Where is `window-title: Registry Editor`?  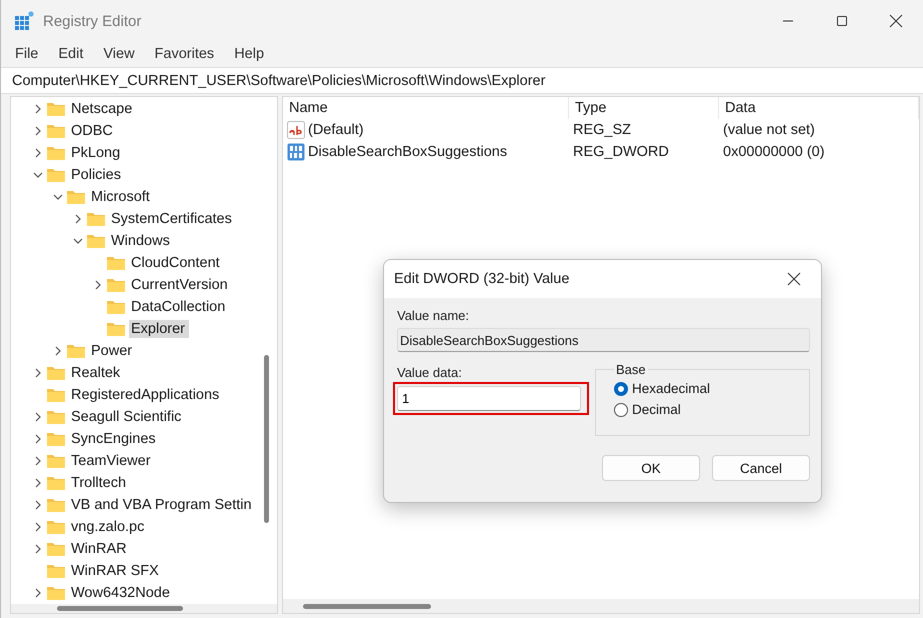
window-title: Registry Editor is located at coordinates (92, 21).